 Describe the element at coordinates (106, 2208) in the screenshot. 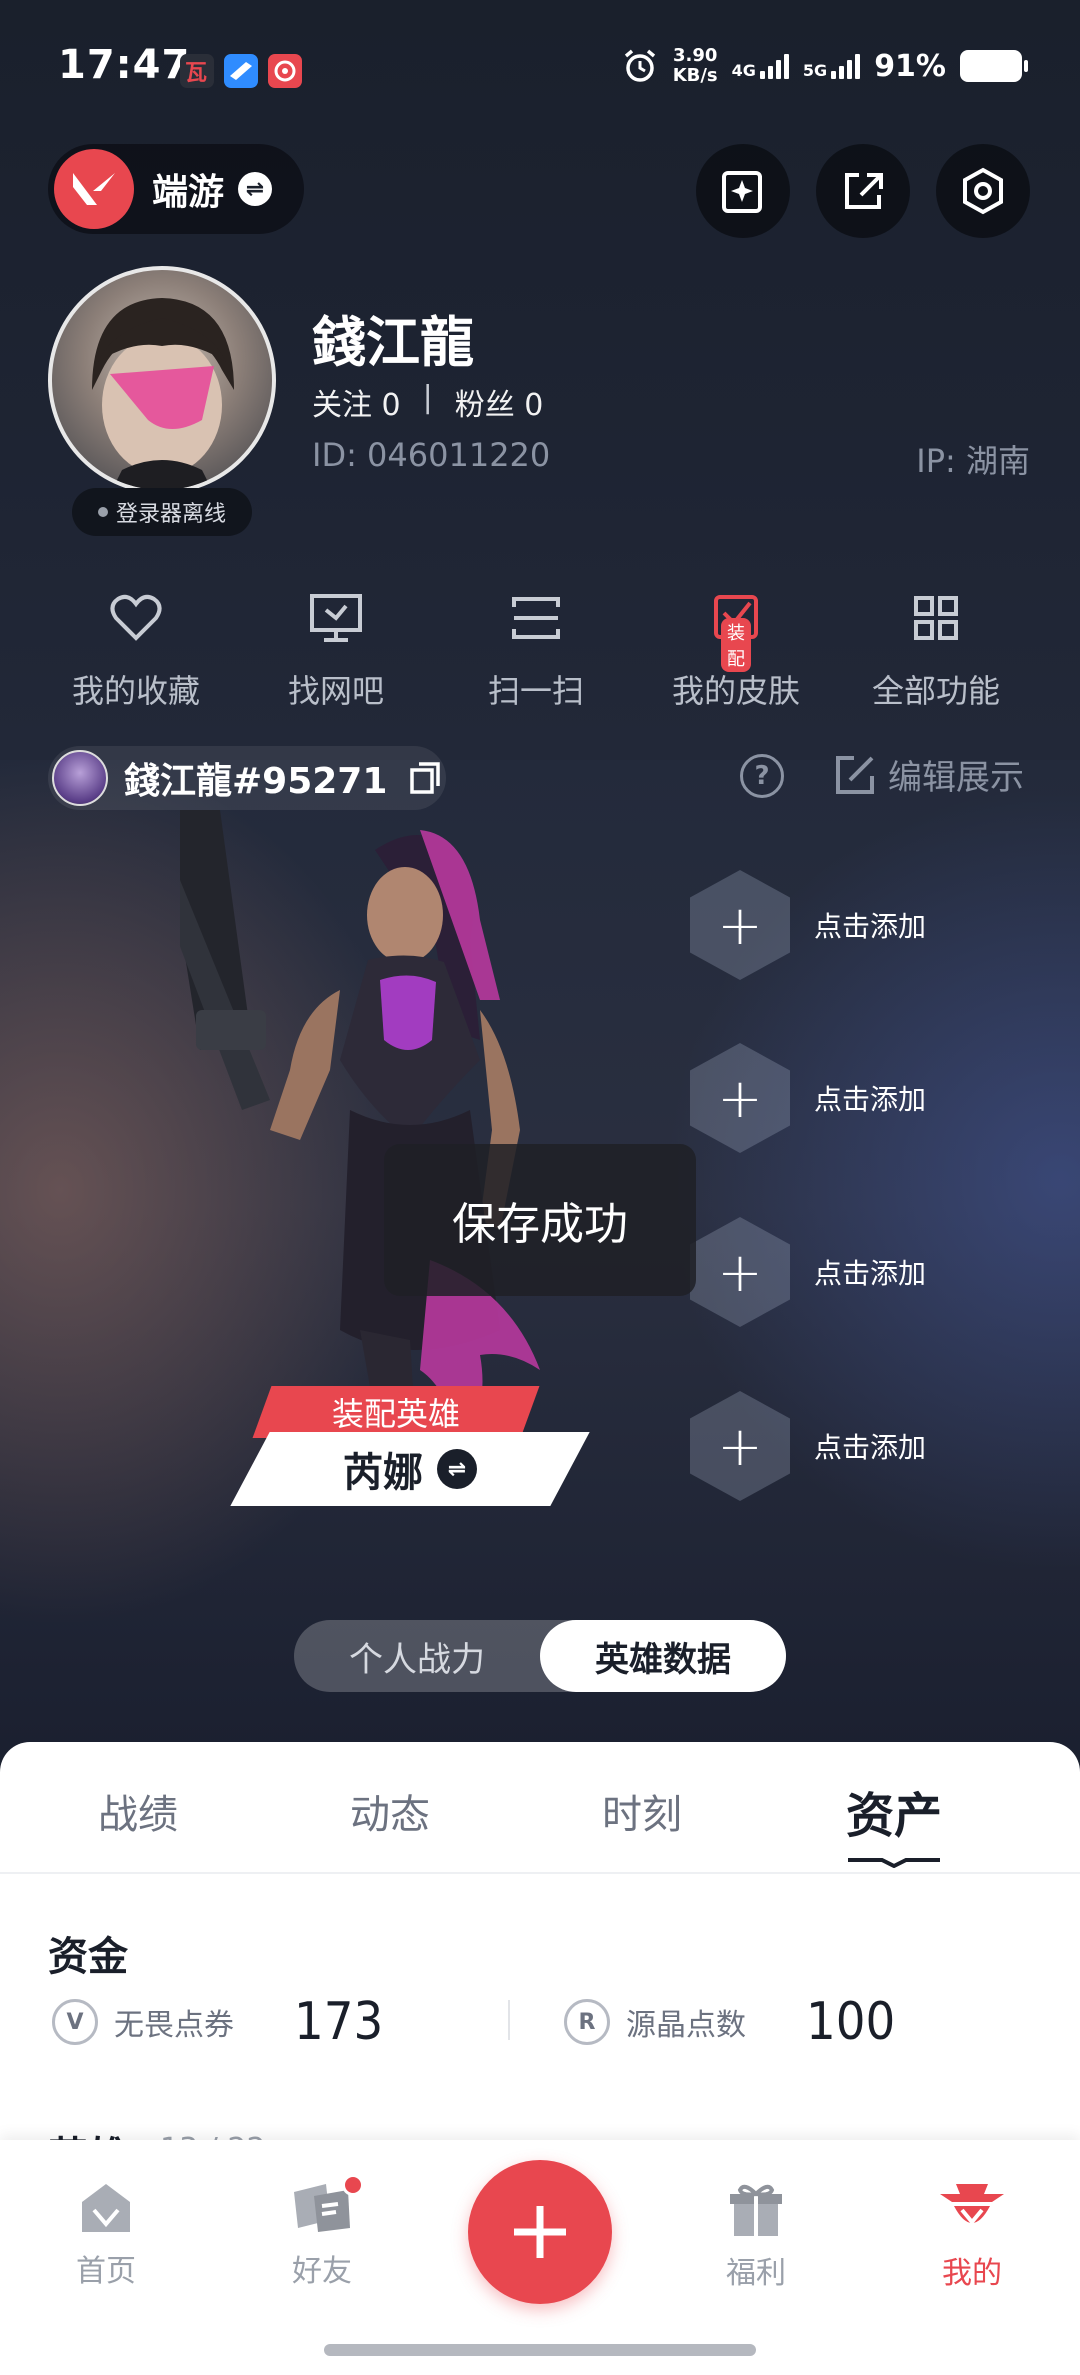

I see `home-icon` at that location.